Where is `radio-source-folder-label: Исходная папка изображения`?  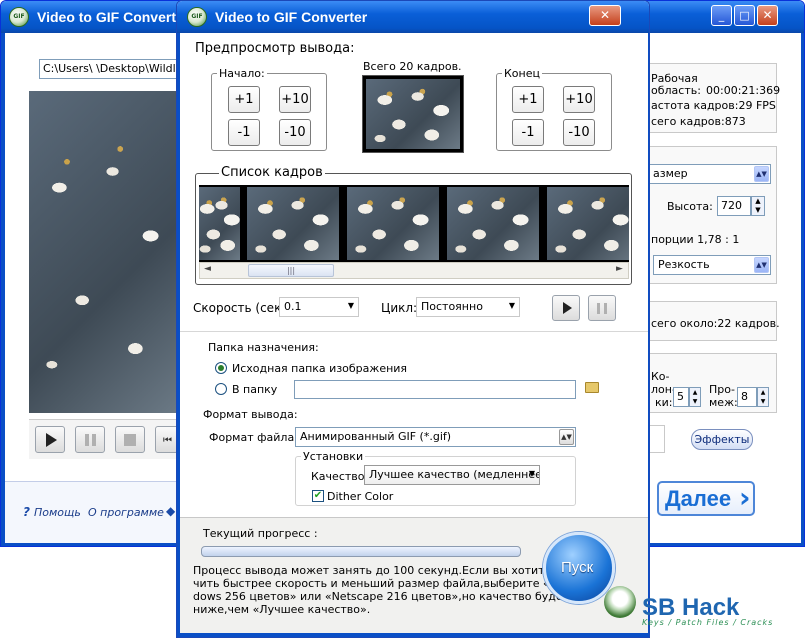 radio-source-folder-label: Исходная папка изображения is located at coordinates (319, 368).